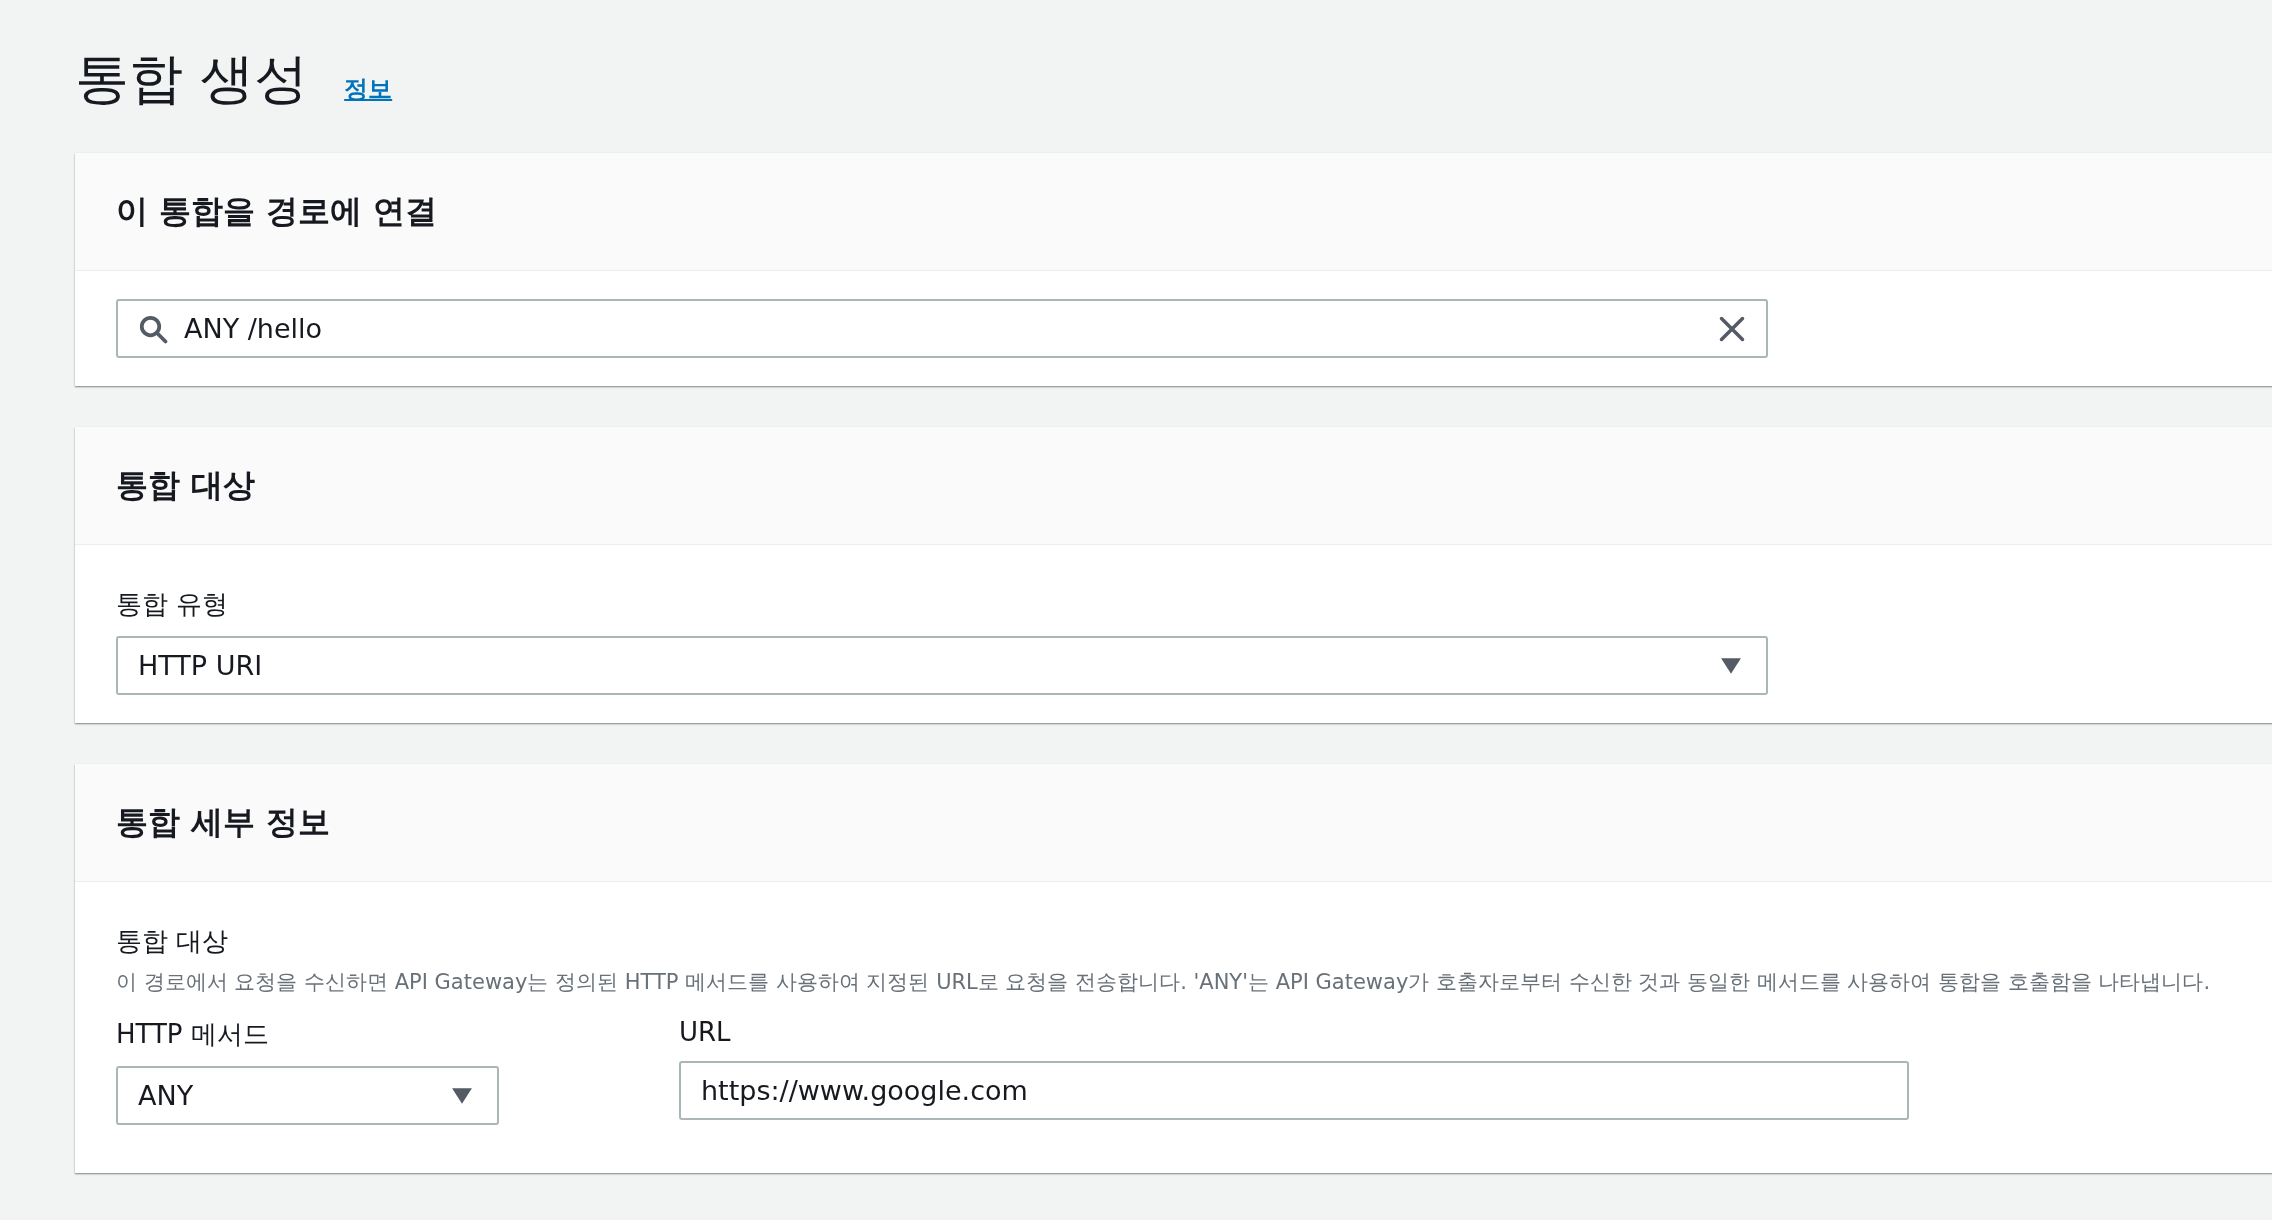 This screenshot has width=2272, height=1220. Describe the element at coordinates (1164, 982) in the screenshot. I see `field-description: 이 경로에서 요청을 수신하면 API Gateway는 정의된 HTTP 메서드를 사용하여 지정된 URL로 요청을 전송합니다. 'ANY'는 API Gateway가 호출자로부터 수신한 것과 동일한 메서드를 사용하여 통합을 호출함을 나타냅니다.` at that location.